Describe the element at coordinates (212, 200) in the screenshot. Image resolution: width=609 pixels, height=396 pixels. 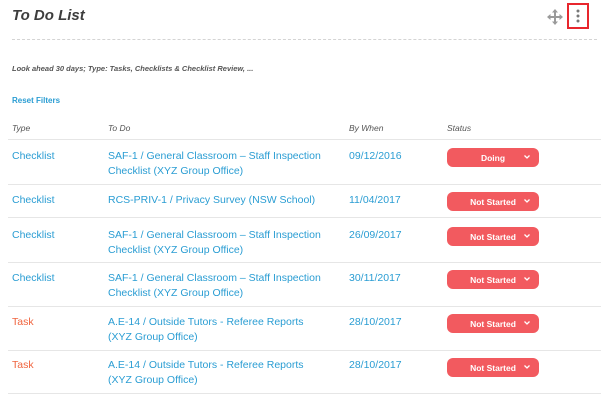
I see `row-todo-line-1: RCS-PRIV-1 / Privacy Survey (NSW School)` at that location.